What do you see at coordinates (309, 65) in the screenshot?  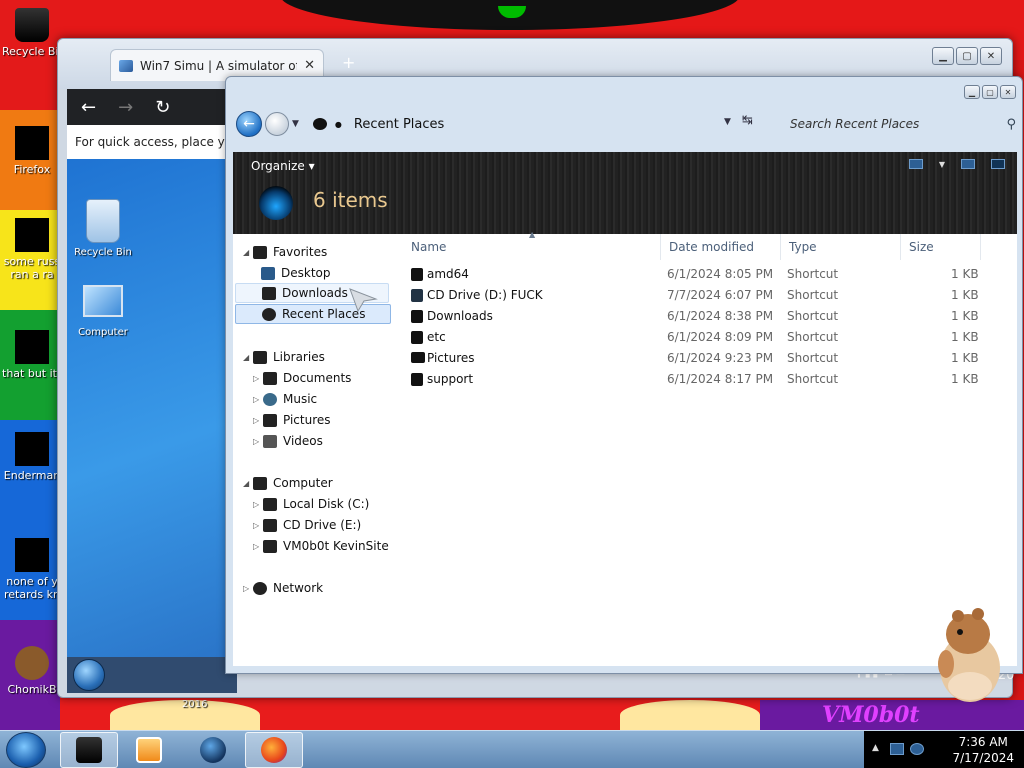 I see `tab-close-icon: ✕` at bounding box center [309, 65].